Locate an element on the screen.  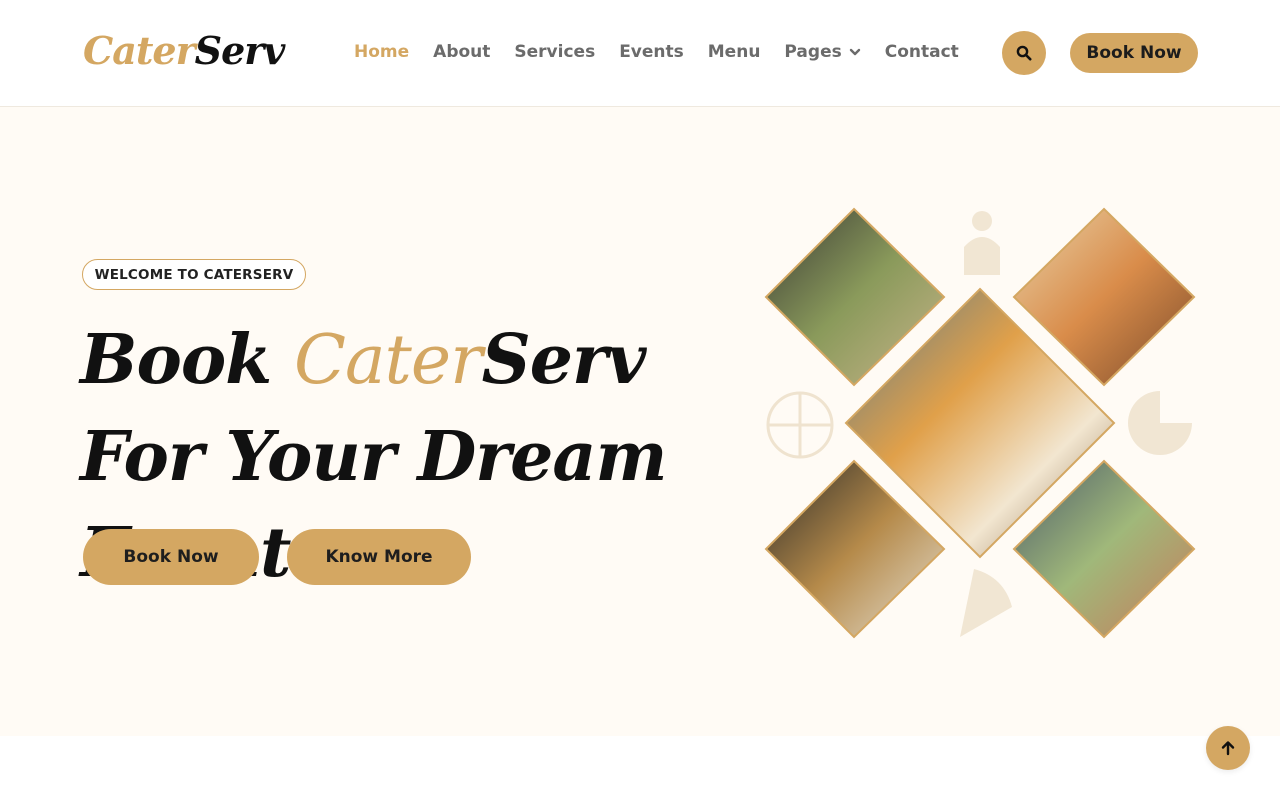
book-now-nav-button: Book Now is located at coordinates (1134, 53).